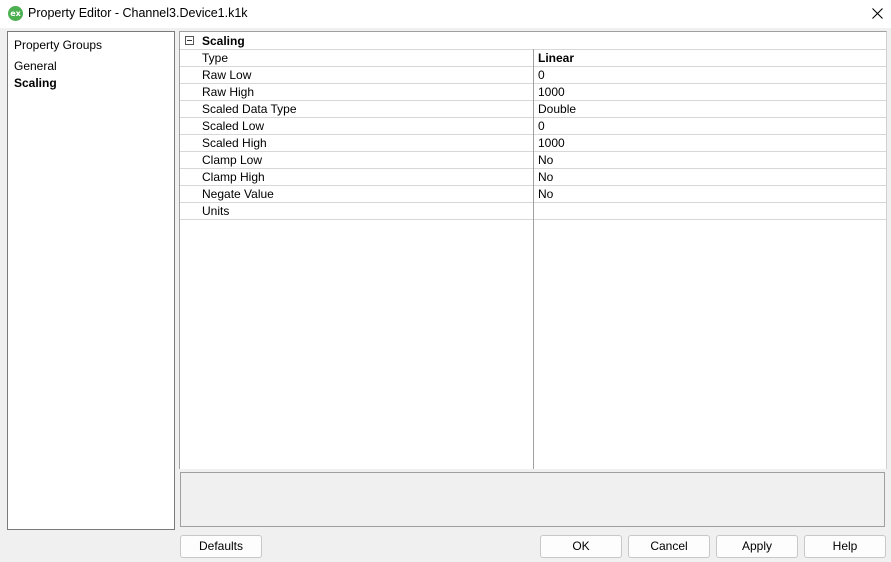  I want to click on property-name: Scaled High, so click(234, 143).